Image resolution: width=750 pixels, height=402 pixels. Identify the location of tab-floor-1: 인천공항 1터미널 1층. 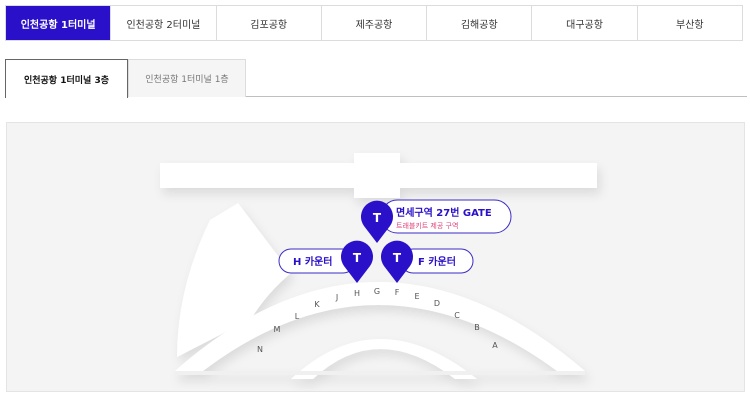
(187, 78).